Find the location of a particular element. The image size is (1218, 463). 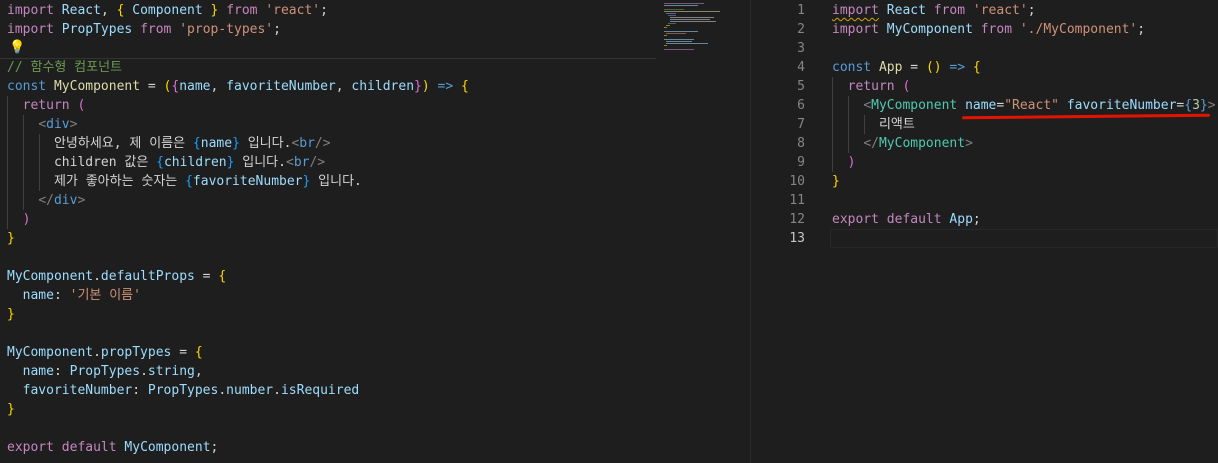

code-token: const is located at coordinates (852, 67).